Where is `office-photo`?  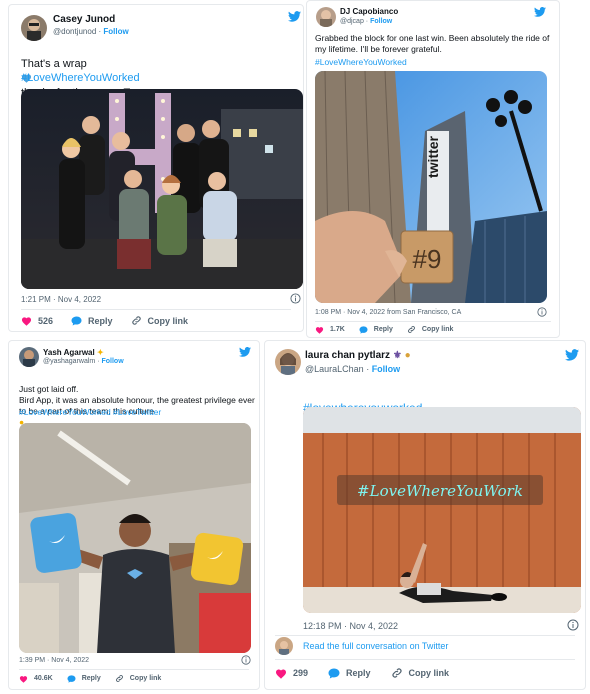
office-photo is located at coordinates (135, 538).